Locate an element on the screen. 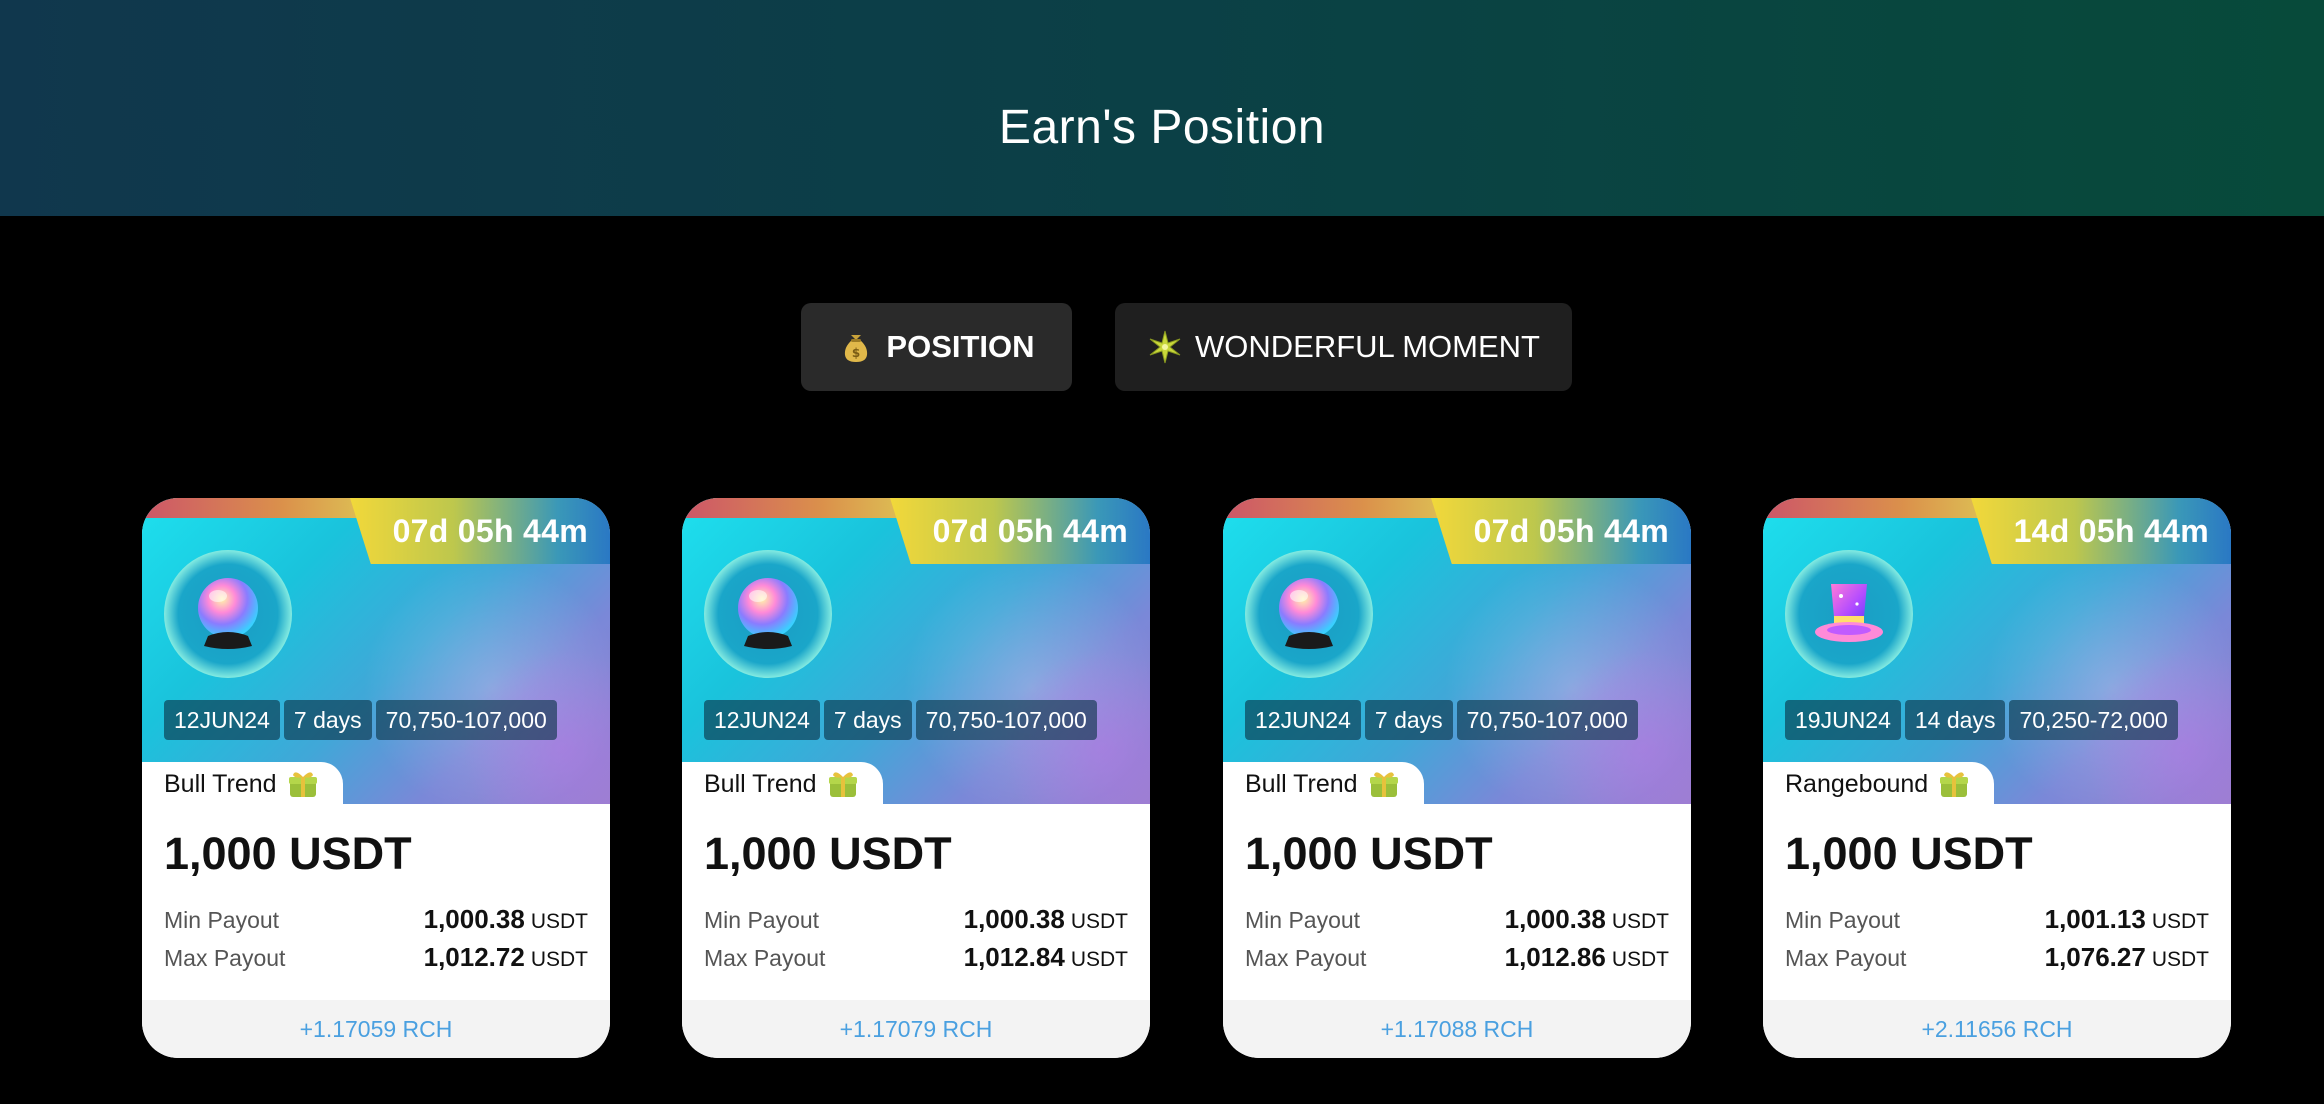 This screenshot has height=1104, width=2324. magic-hat-icon is located at coordinates (1849, 613).